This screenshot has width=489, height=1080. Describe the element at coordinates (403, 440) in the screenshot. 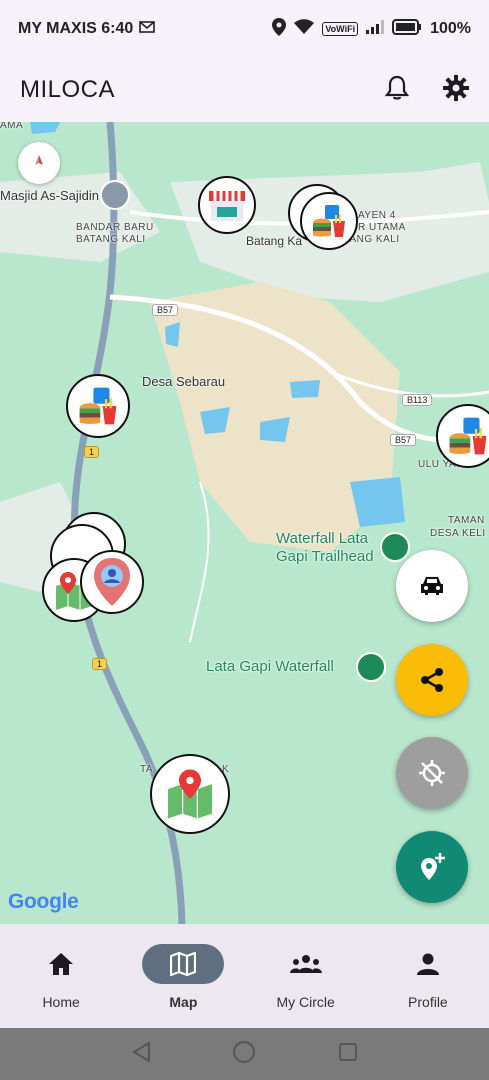

I see `road-badge-b57-right: B57` at that location.